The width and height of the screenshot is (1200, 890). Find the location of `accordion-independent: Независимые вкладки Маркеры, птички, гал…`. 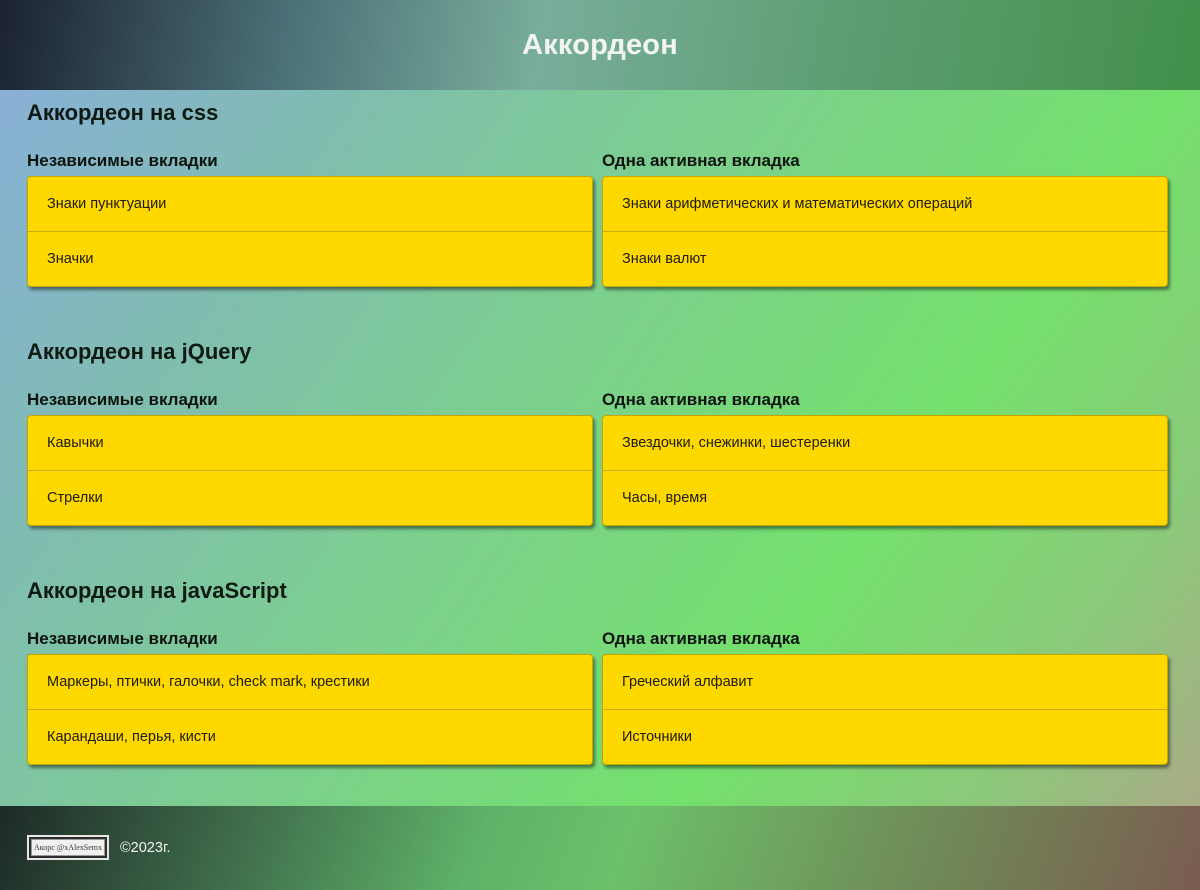

accordion-independent: Независимые вкладки Маркеры, птички, гал… is located at coordinates (310, 696).